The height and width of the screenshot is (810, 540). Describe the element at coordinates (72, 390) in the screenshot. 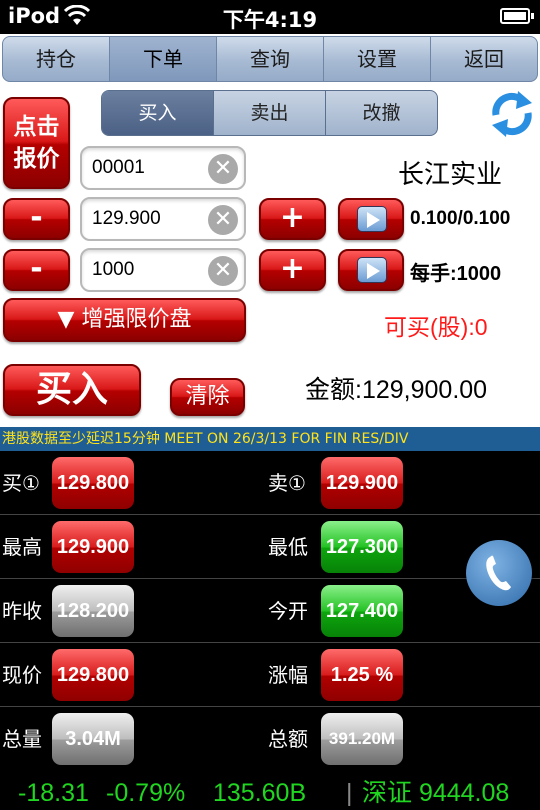

I see `buy-submit-button: 买入` at that location.